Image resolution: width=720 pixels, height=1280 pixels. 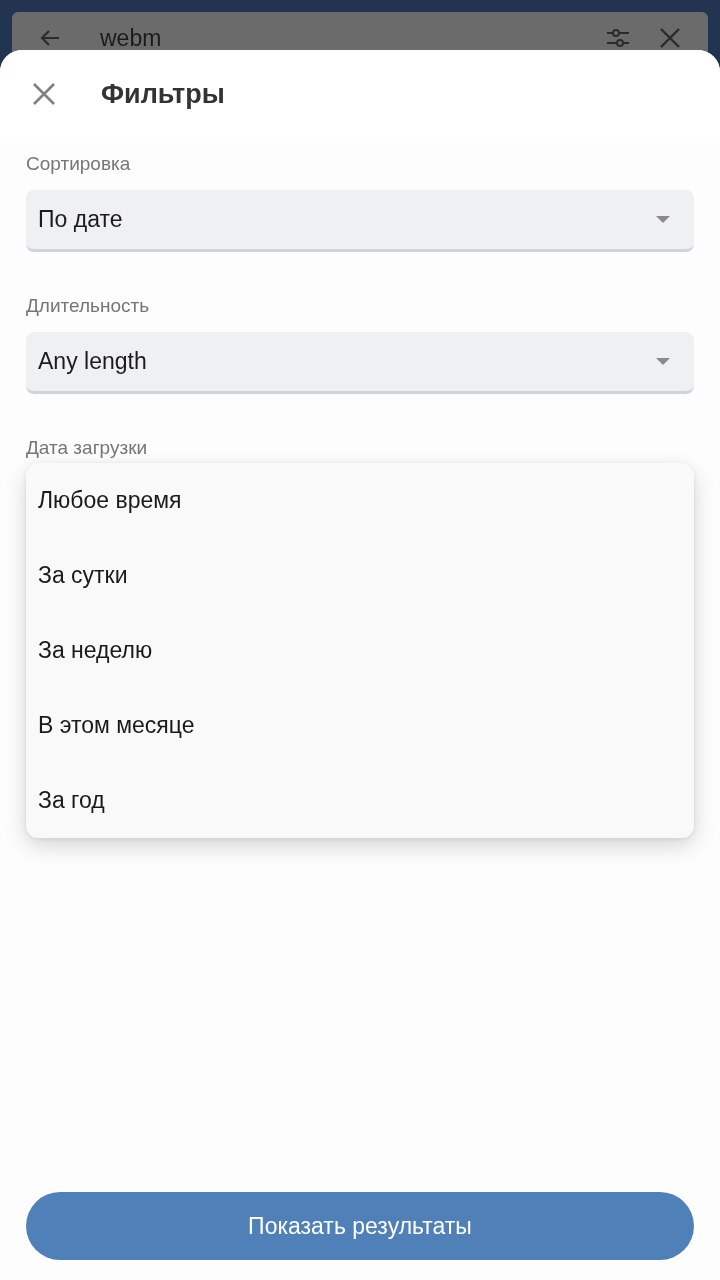 What do you see at coordinates (360, 650) in the screenshot?
I see `menu-item: За неделю` at bounding box center [360, 650].